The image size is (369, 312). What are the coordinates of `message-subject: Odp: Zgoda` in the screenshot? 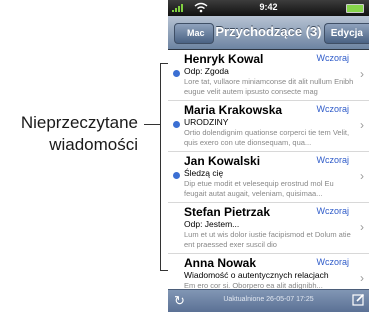 It's located at (206, 71).